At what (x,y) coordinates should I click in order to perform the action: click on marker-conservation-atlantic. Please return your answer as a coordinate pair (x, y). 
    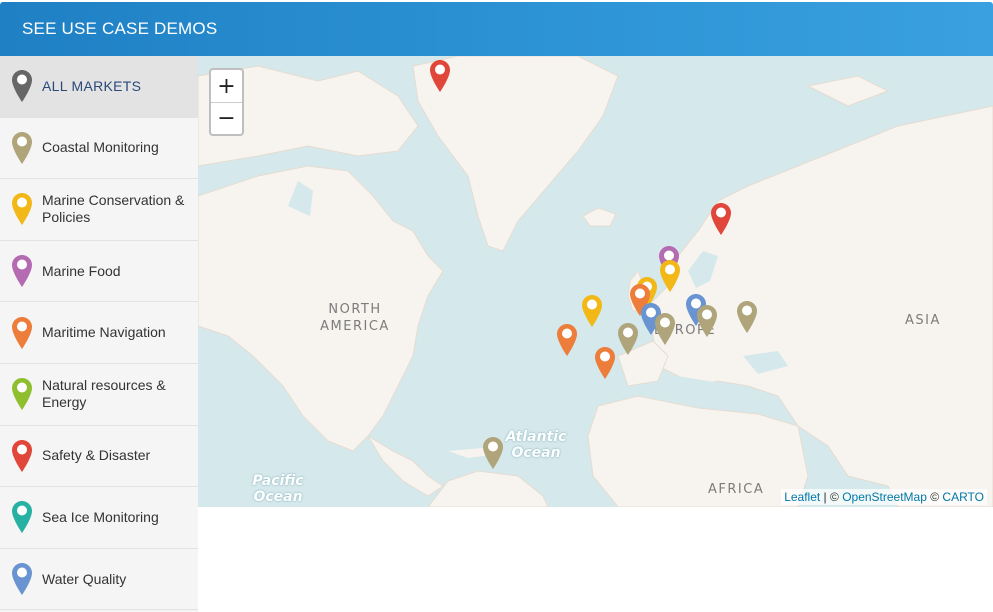
    Looking at the image, I should click on (592, 311).